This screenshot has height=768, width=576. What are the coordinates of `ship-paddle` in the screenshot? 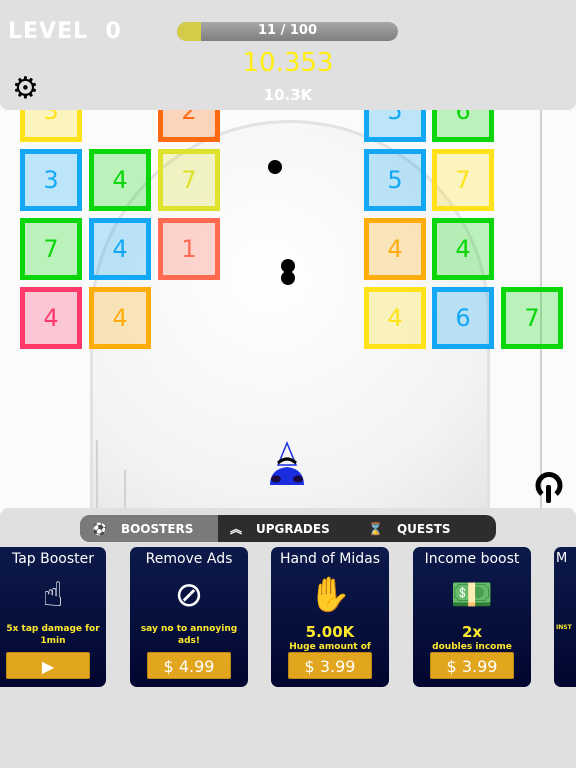 It's located at (288, 465).